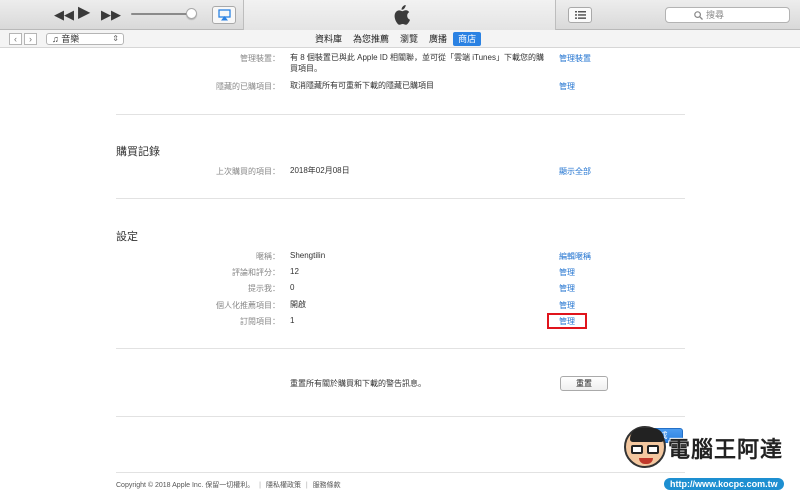 This screenshot has width=800, height=500. What do you see at coordinates (292, 287) in the screenshot?
I see `tips-value: 0` at bounding box center [292, 287].